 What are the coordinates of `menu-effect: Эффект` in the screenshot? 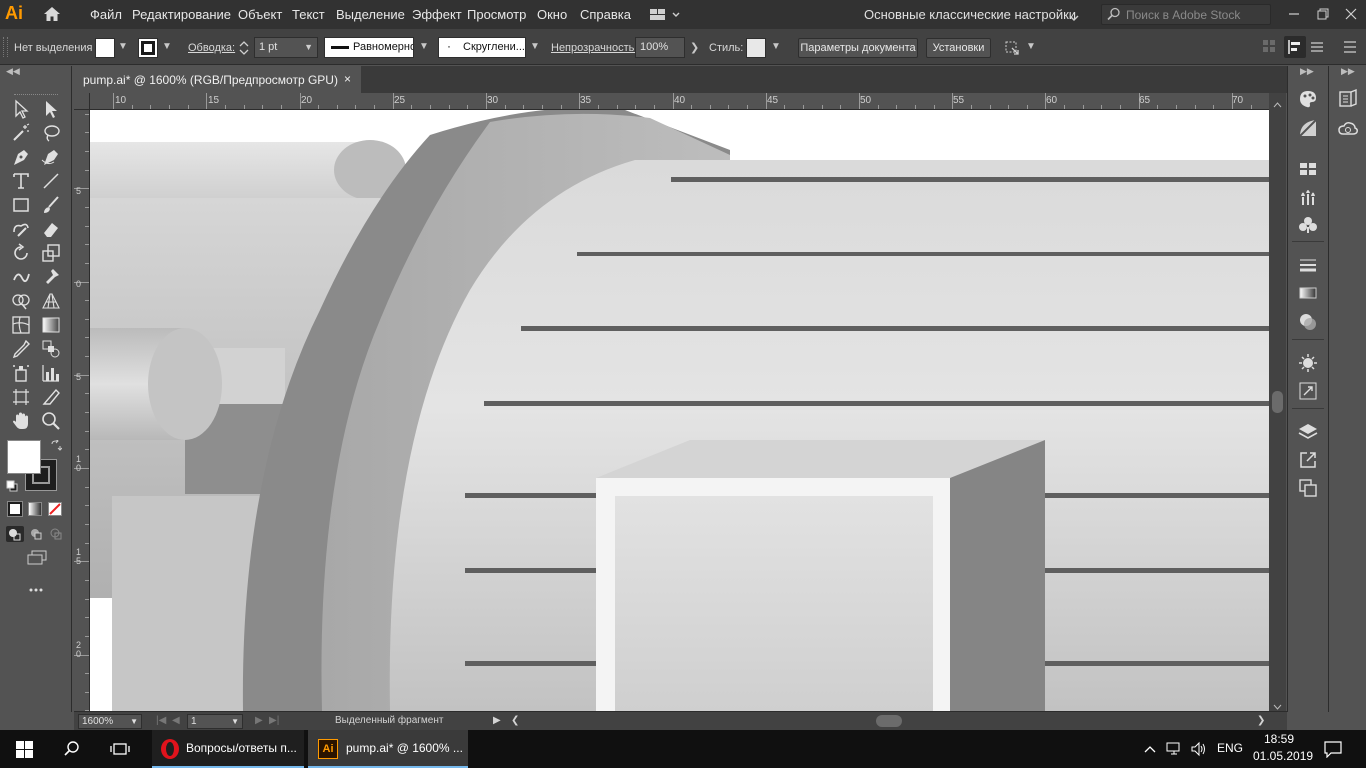 It's located at (437, 14).